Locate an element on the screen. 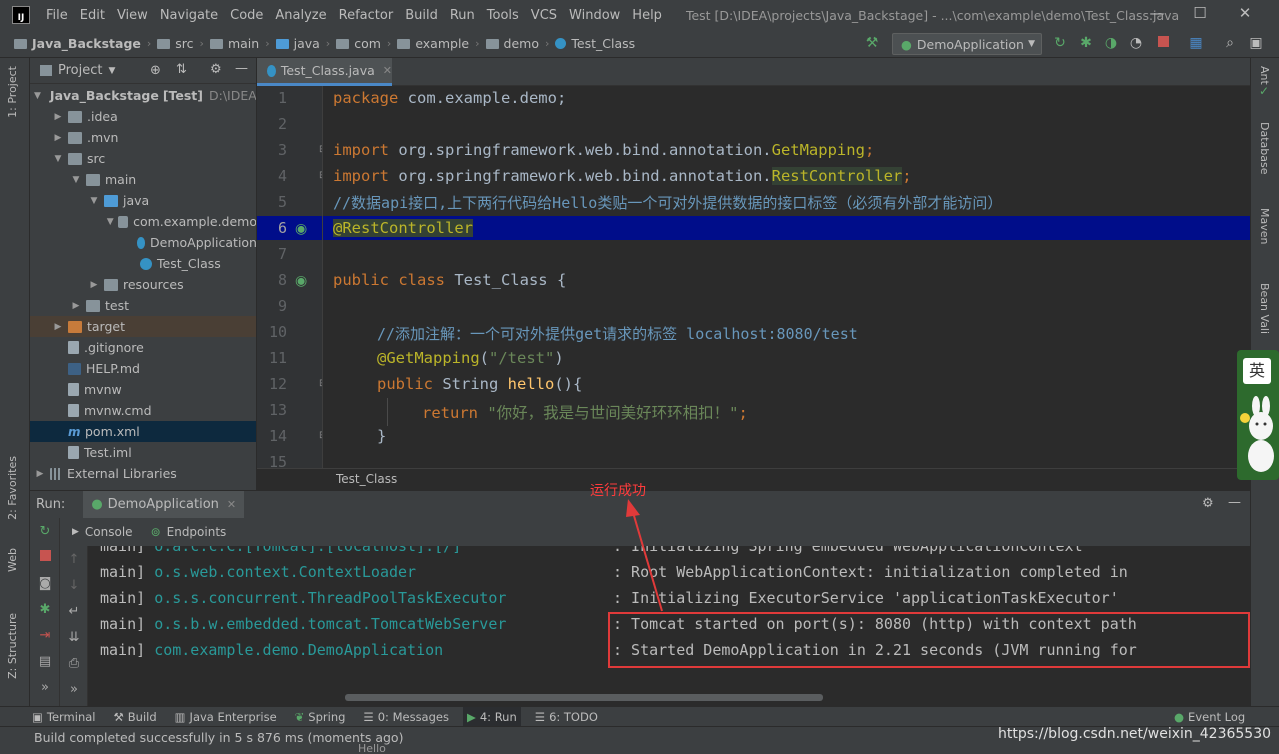  tree-item: ▼ java is located at coordinates (143, 200).